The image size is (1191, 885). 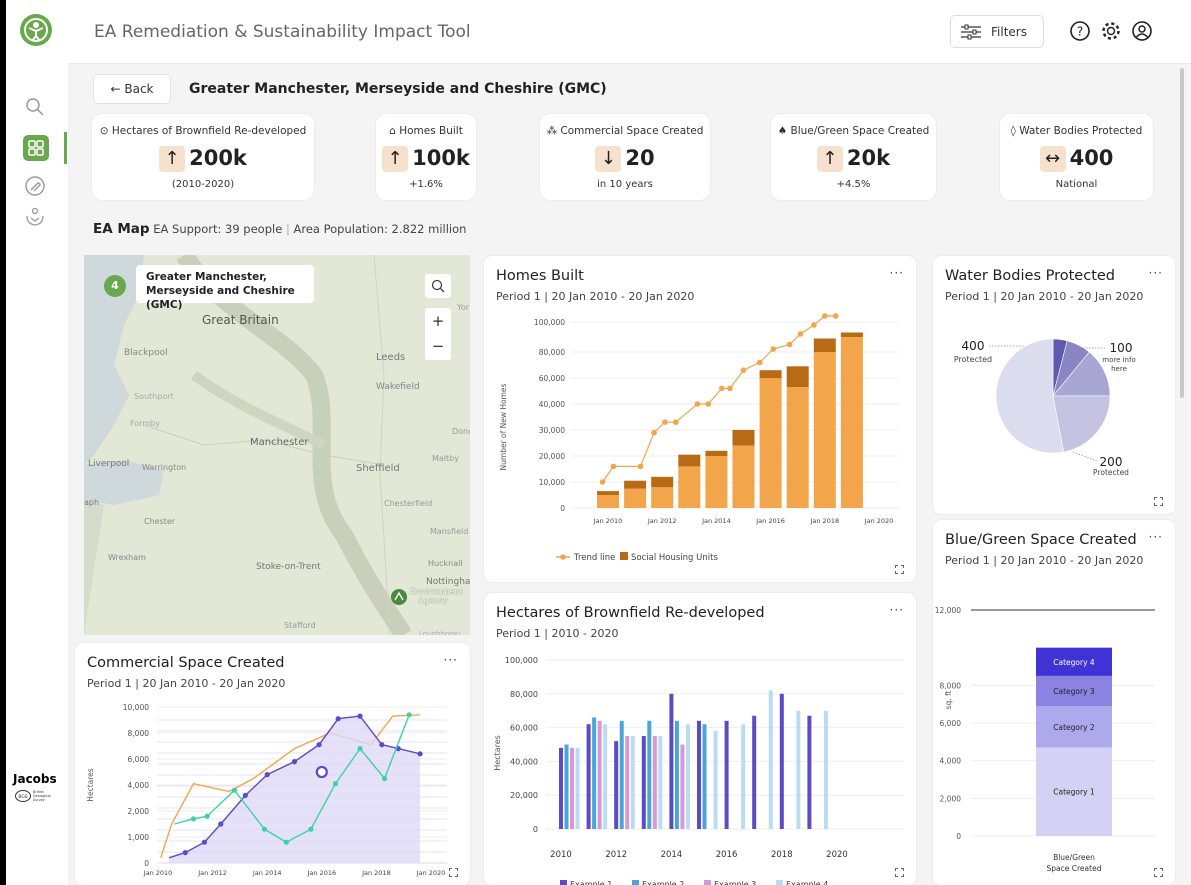 What do you see at coordinates (127, 557) in the screenshot?
I see `map-place-label: Wrexham` at bounding box center [127, 557].